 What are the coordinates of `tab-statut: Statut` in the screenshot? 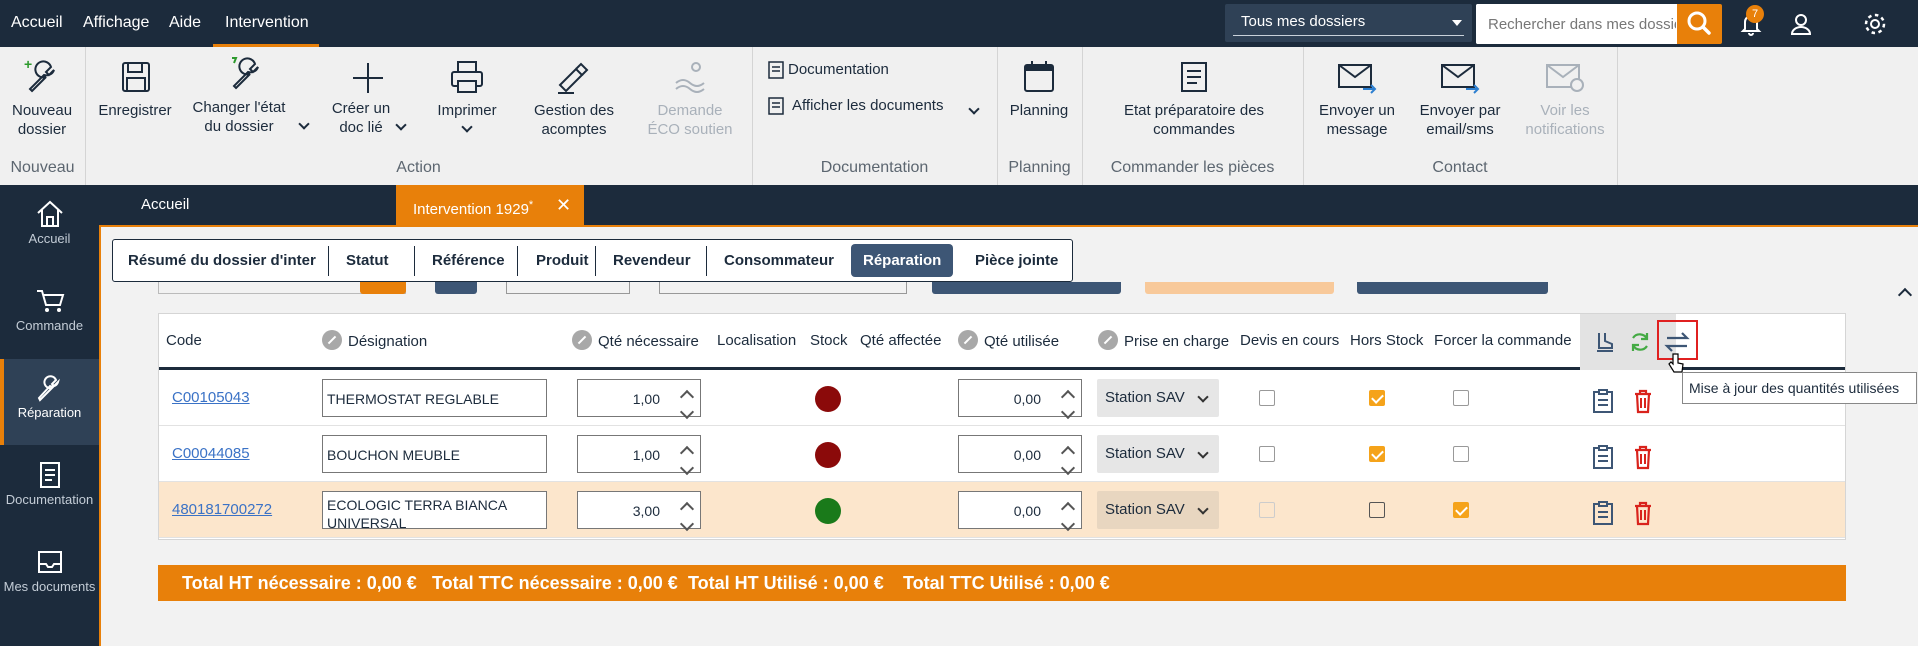 It's located at (367, 260).